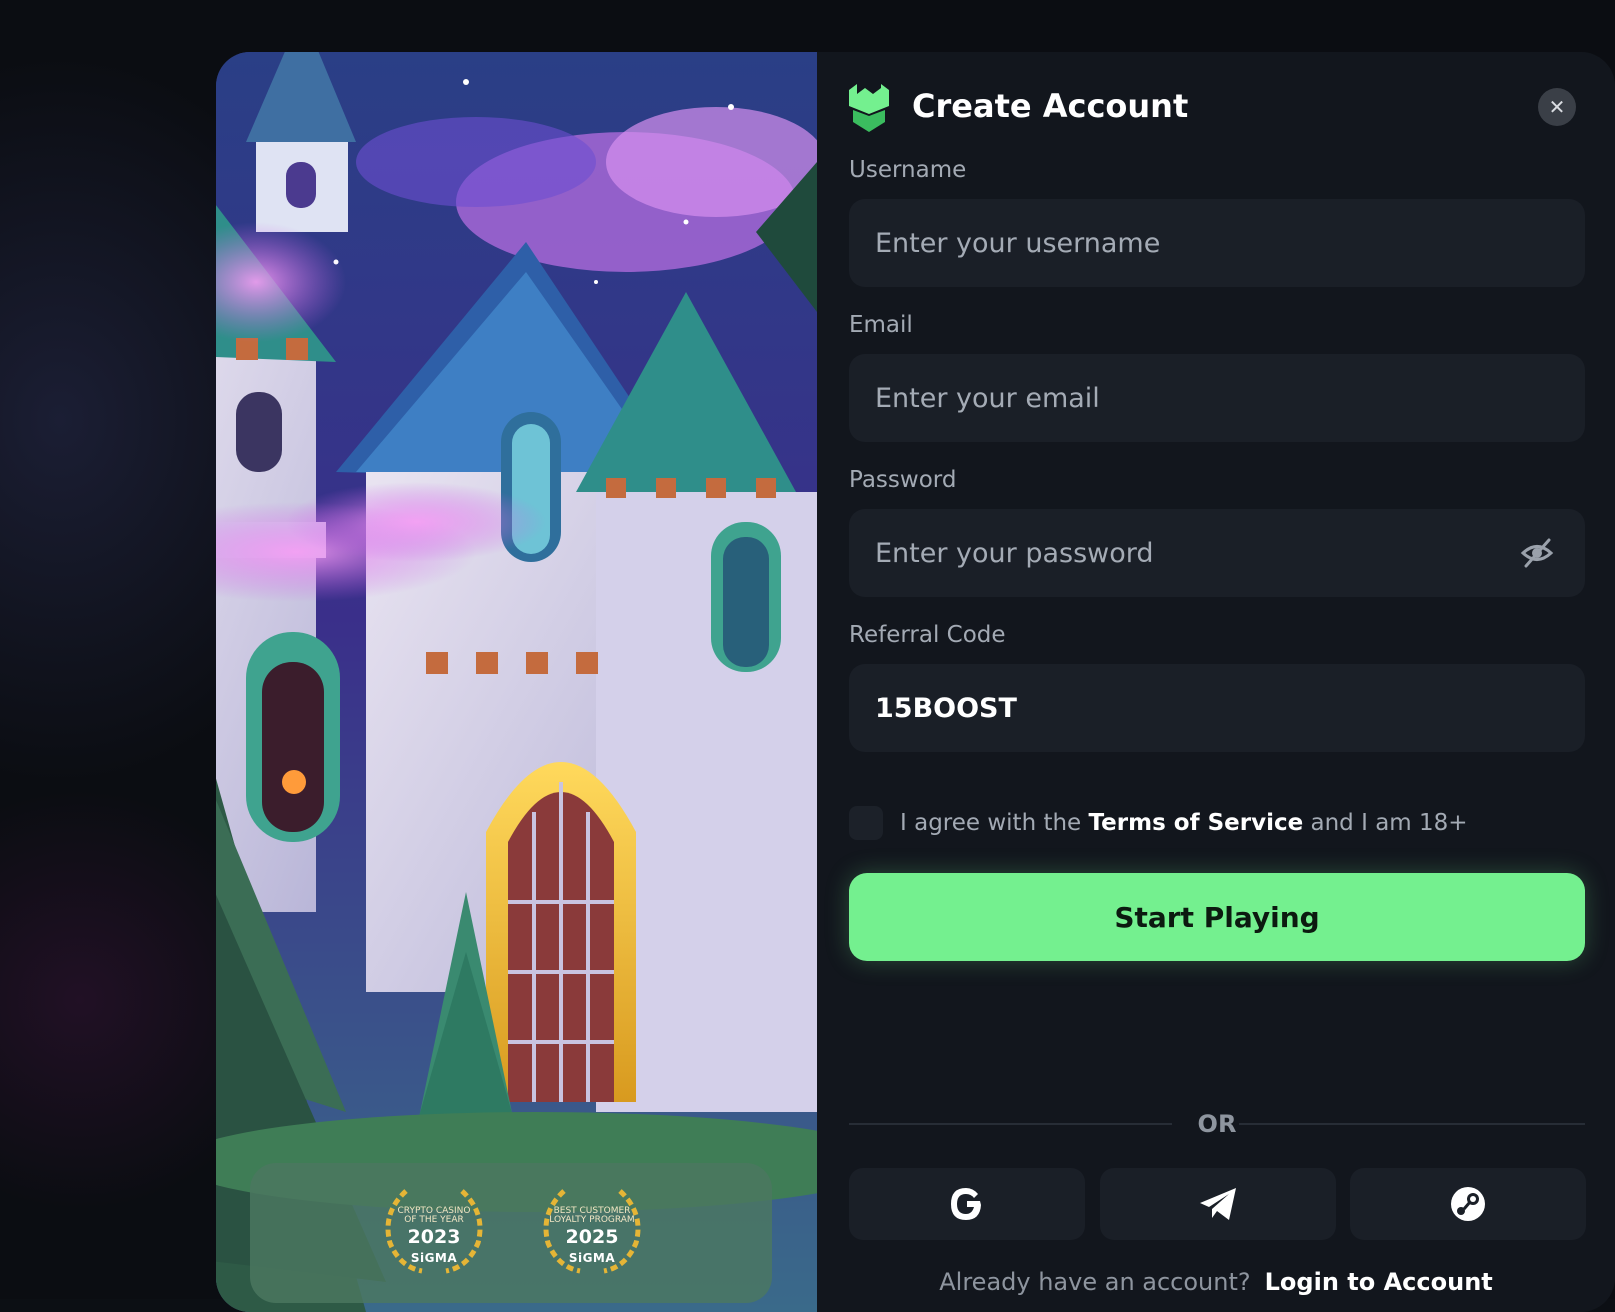  I want to click on terms-link: Terms of Service, so click(1196, 823).